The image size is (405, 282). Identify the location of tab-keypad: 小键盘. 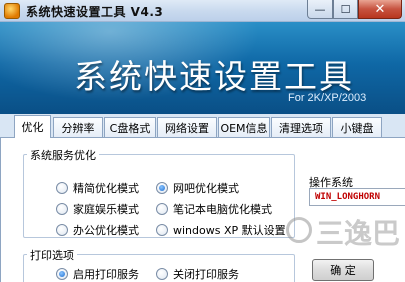
(357, 127).